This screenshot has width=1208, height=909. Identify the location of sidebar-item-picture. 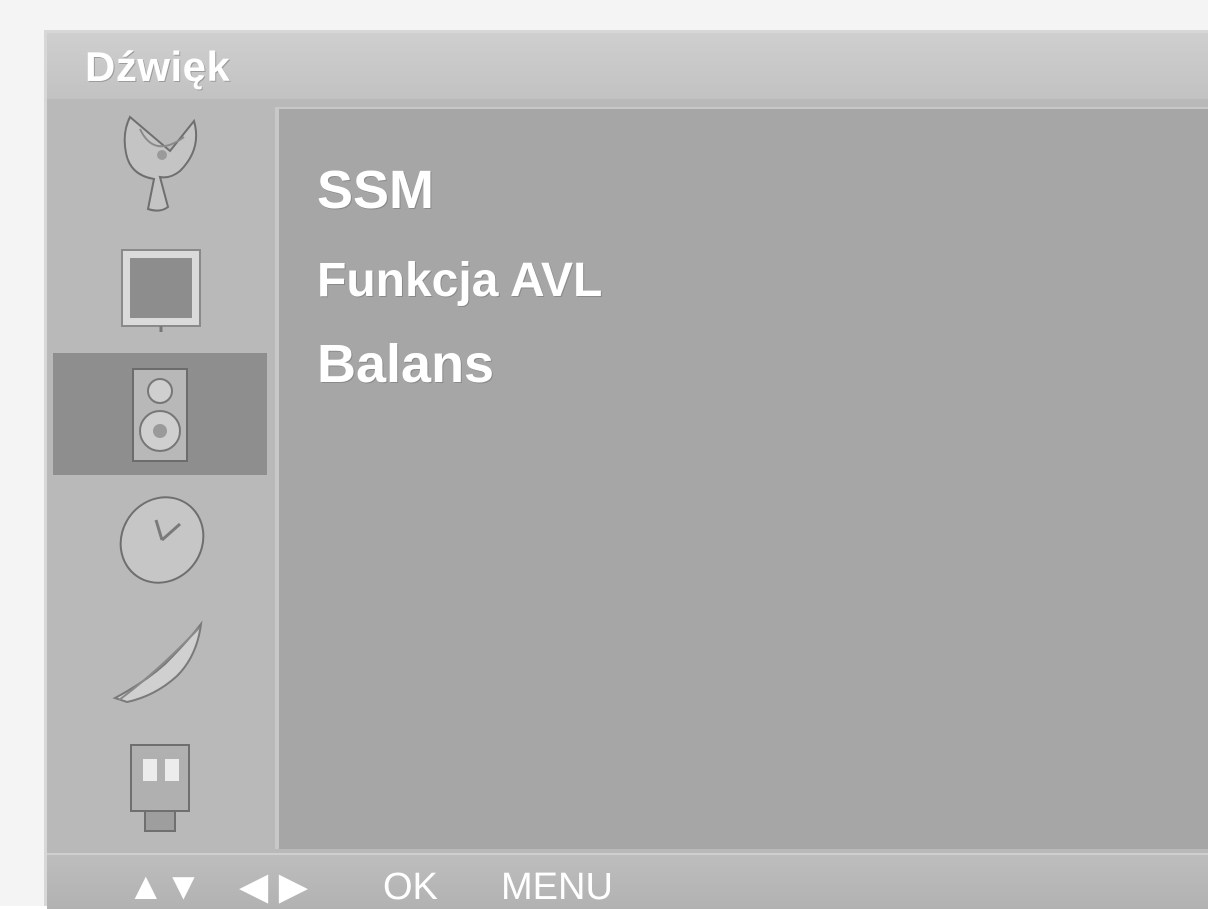
(160, 288).